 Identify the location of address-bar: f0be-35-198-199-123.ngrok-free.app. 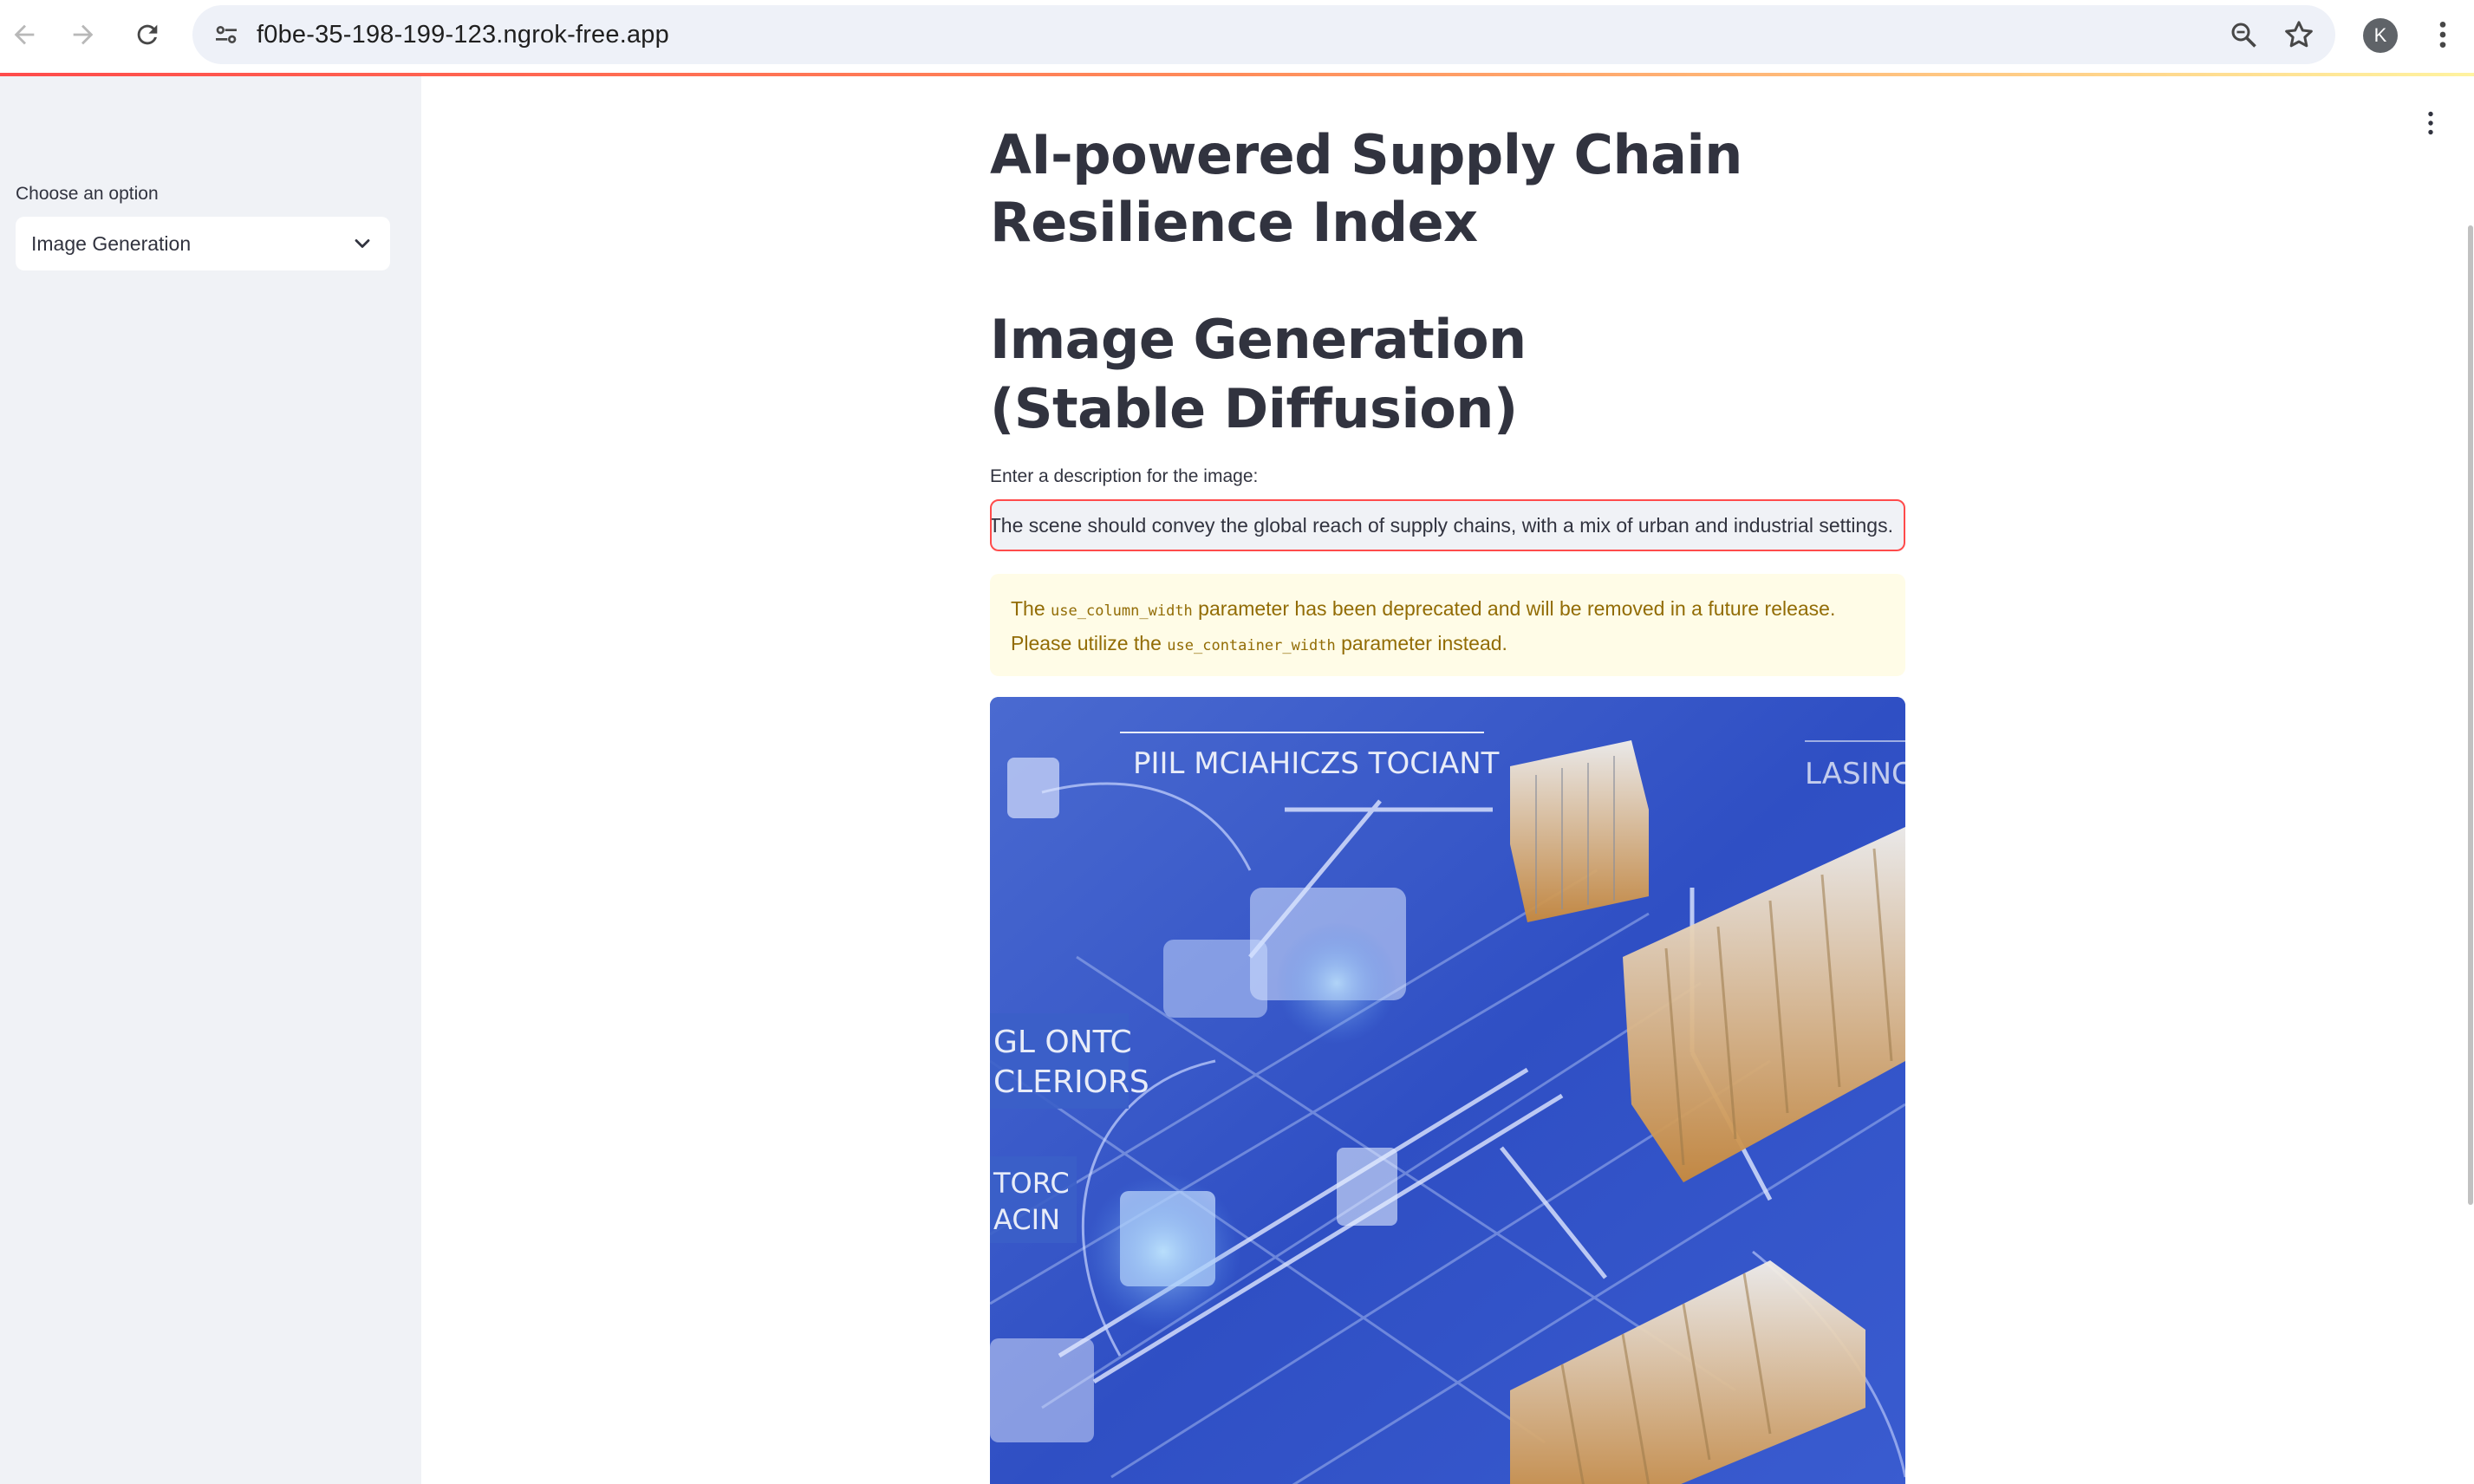
(1264, 34).